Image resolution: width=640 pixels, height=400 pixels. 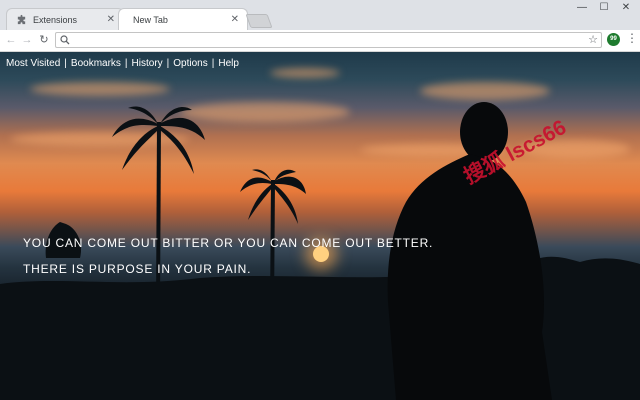 I want to click on reload-button: ↻, so click(x=44, y=40).